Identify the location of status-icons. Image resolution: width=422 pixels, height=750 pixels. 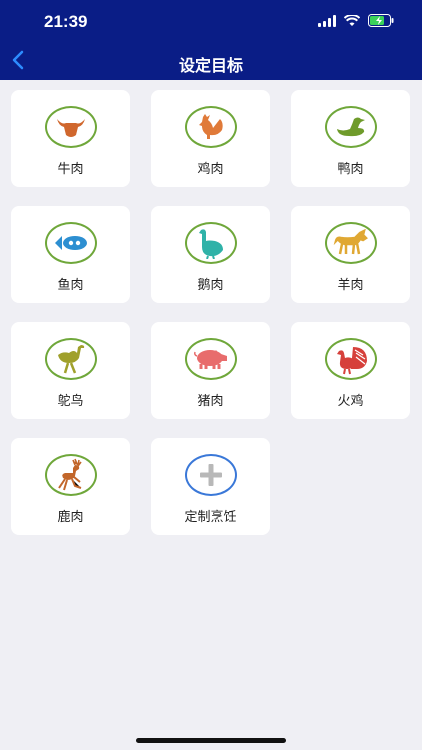
(356, 20).